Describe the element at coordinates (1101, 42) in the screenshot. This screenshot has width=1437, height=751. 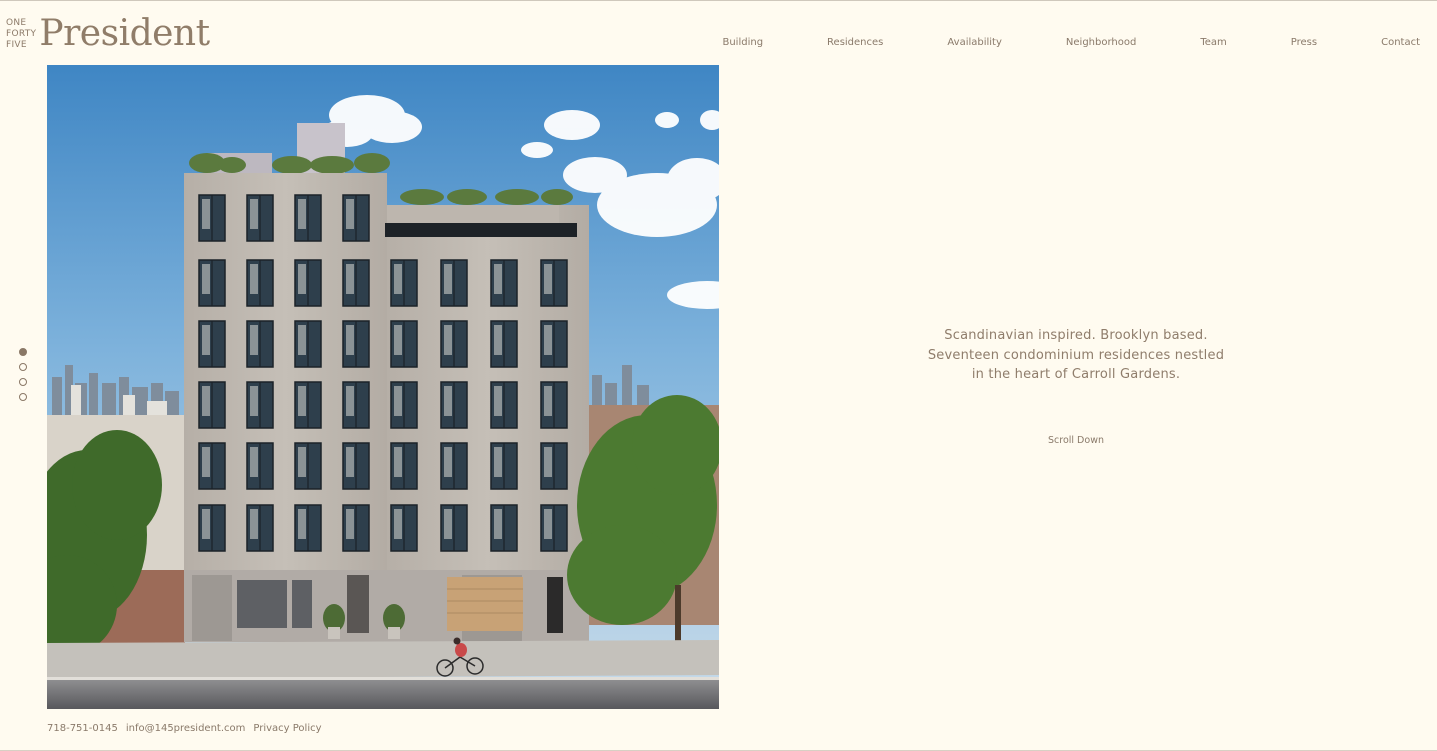
I see `nav-neighborhood: Neighborhood` at that location.